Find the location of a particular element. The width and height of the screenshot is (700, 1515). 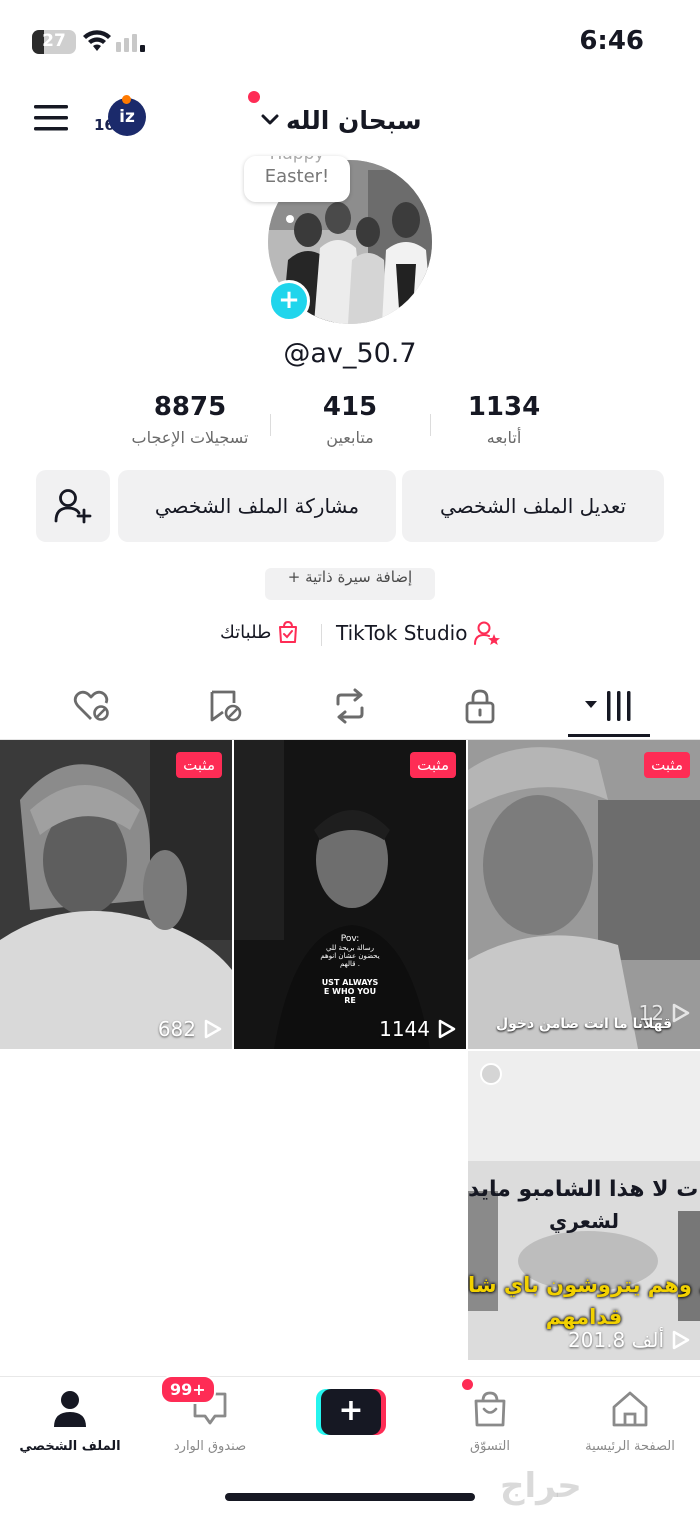

caption-line: يحضون عشان انوهم is located at coordinates (350, 956).